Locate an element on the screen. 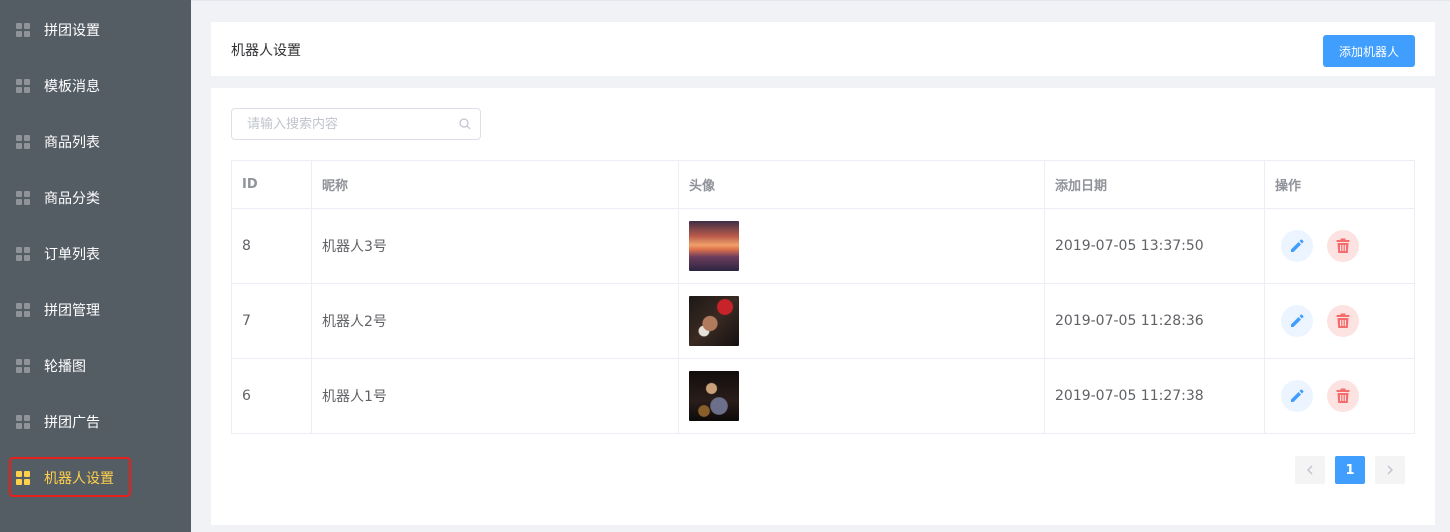 The width and height of the screenshot is (1450, 532). prev-page-button is located at coordinates (1310, 470).